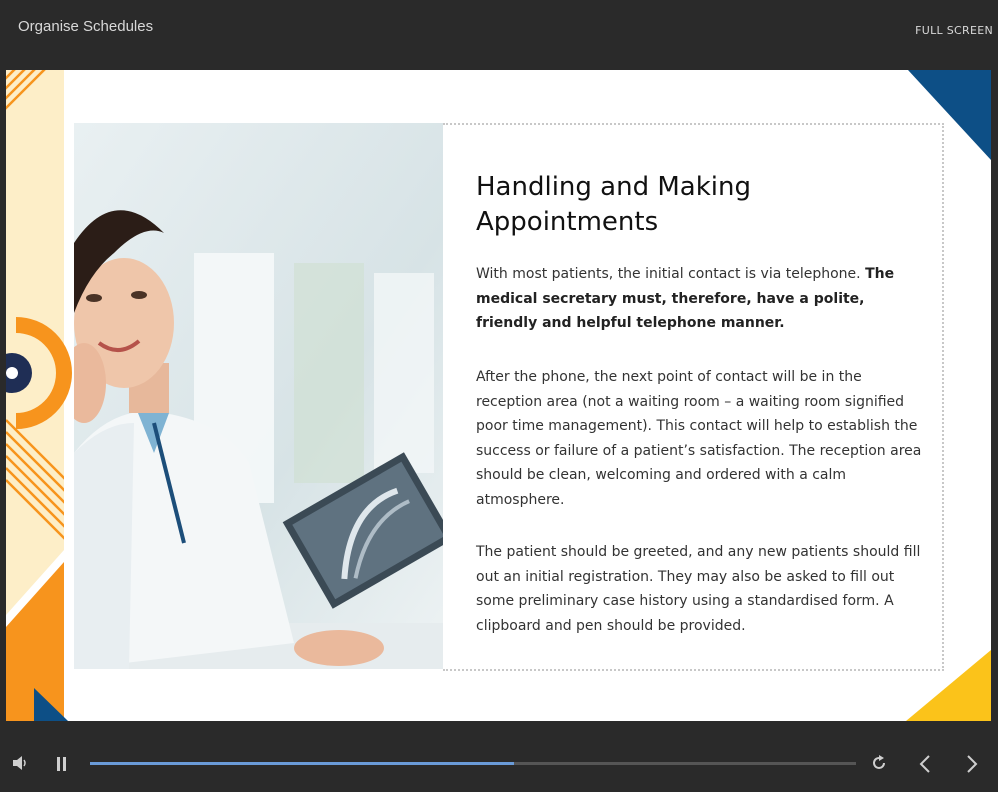  What do you see at coordinates (879, 765) in the screenshot?
I see `replay-icon` at bounding box center [879, 765].